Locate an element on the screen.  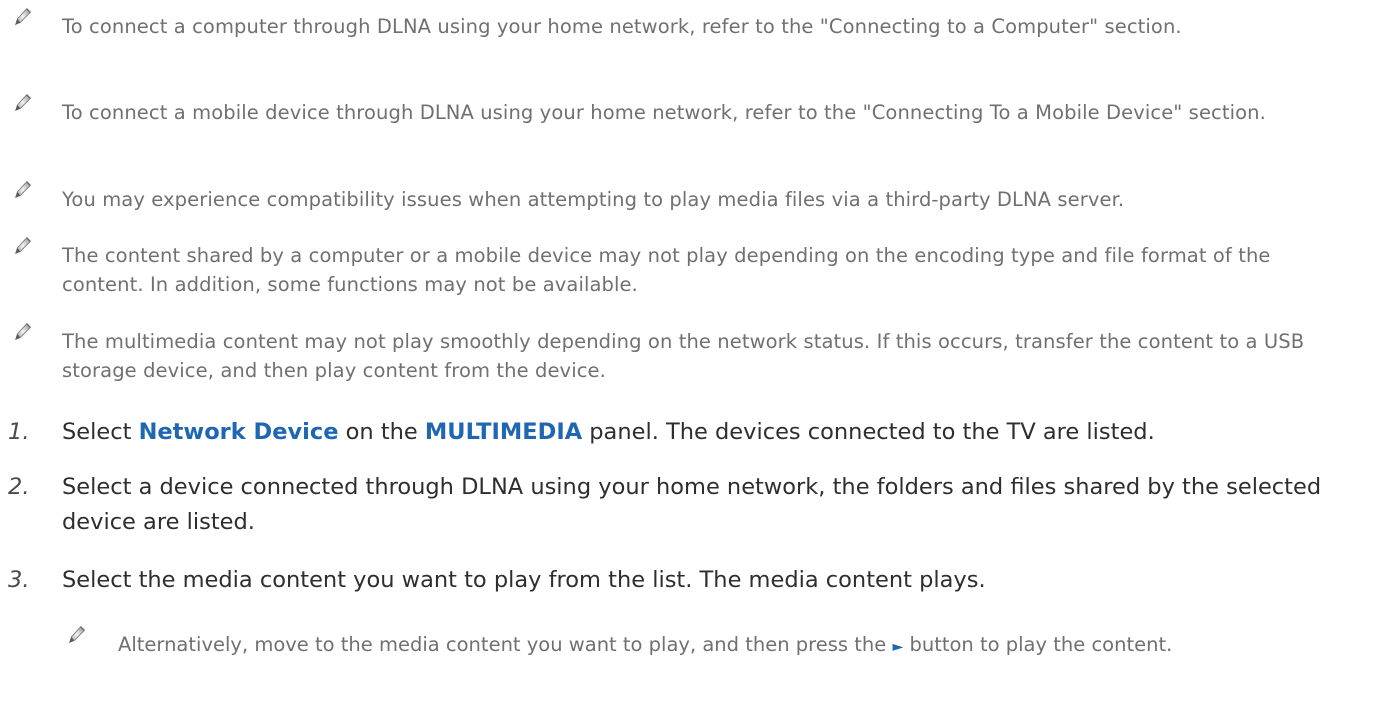
network-device-keyword: Network Device is located at coordinates (238, 432).